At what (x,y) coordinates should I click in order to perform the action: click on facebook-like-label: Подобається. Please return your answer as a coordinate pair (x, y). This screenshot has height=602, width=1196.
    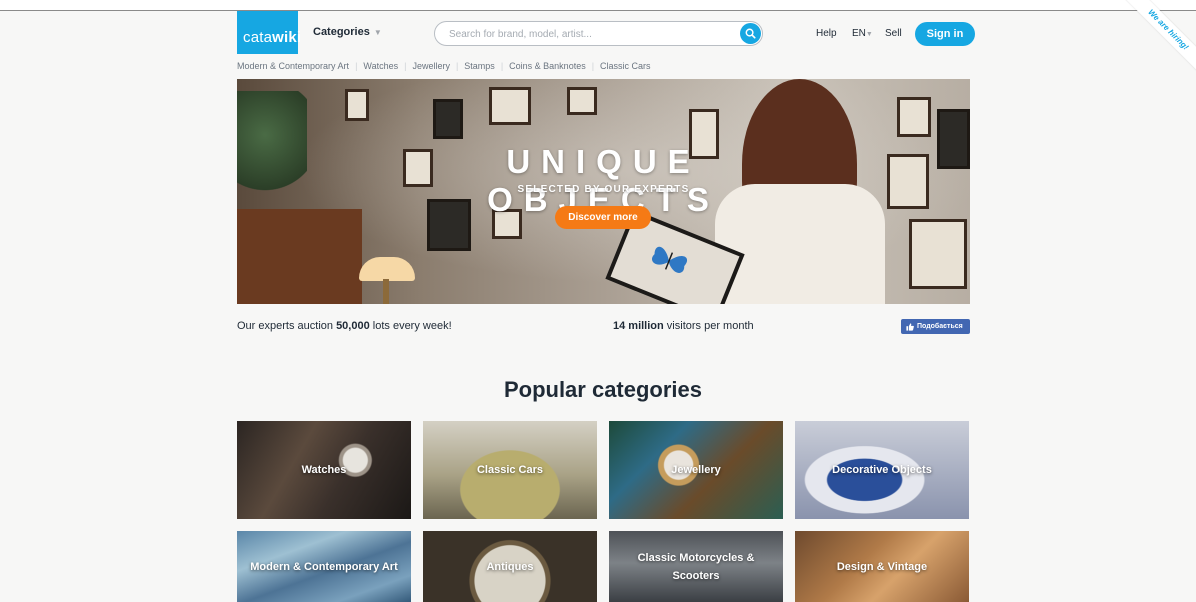
    Looking at the image, I should click on (940, 326).